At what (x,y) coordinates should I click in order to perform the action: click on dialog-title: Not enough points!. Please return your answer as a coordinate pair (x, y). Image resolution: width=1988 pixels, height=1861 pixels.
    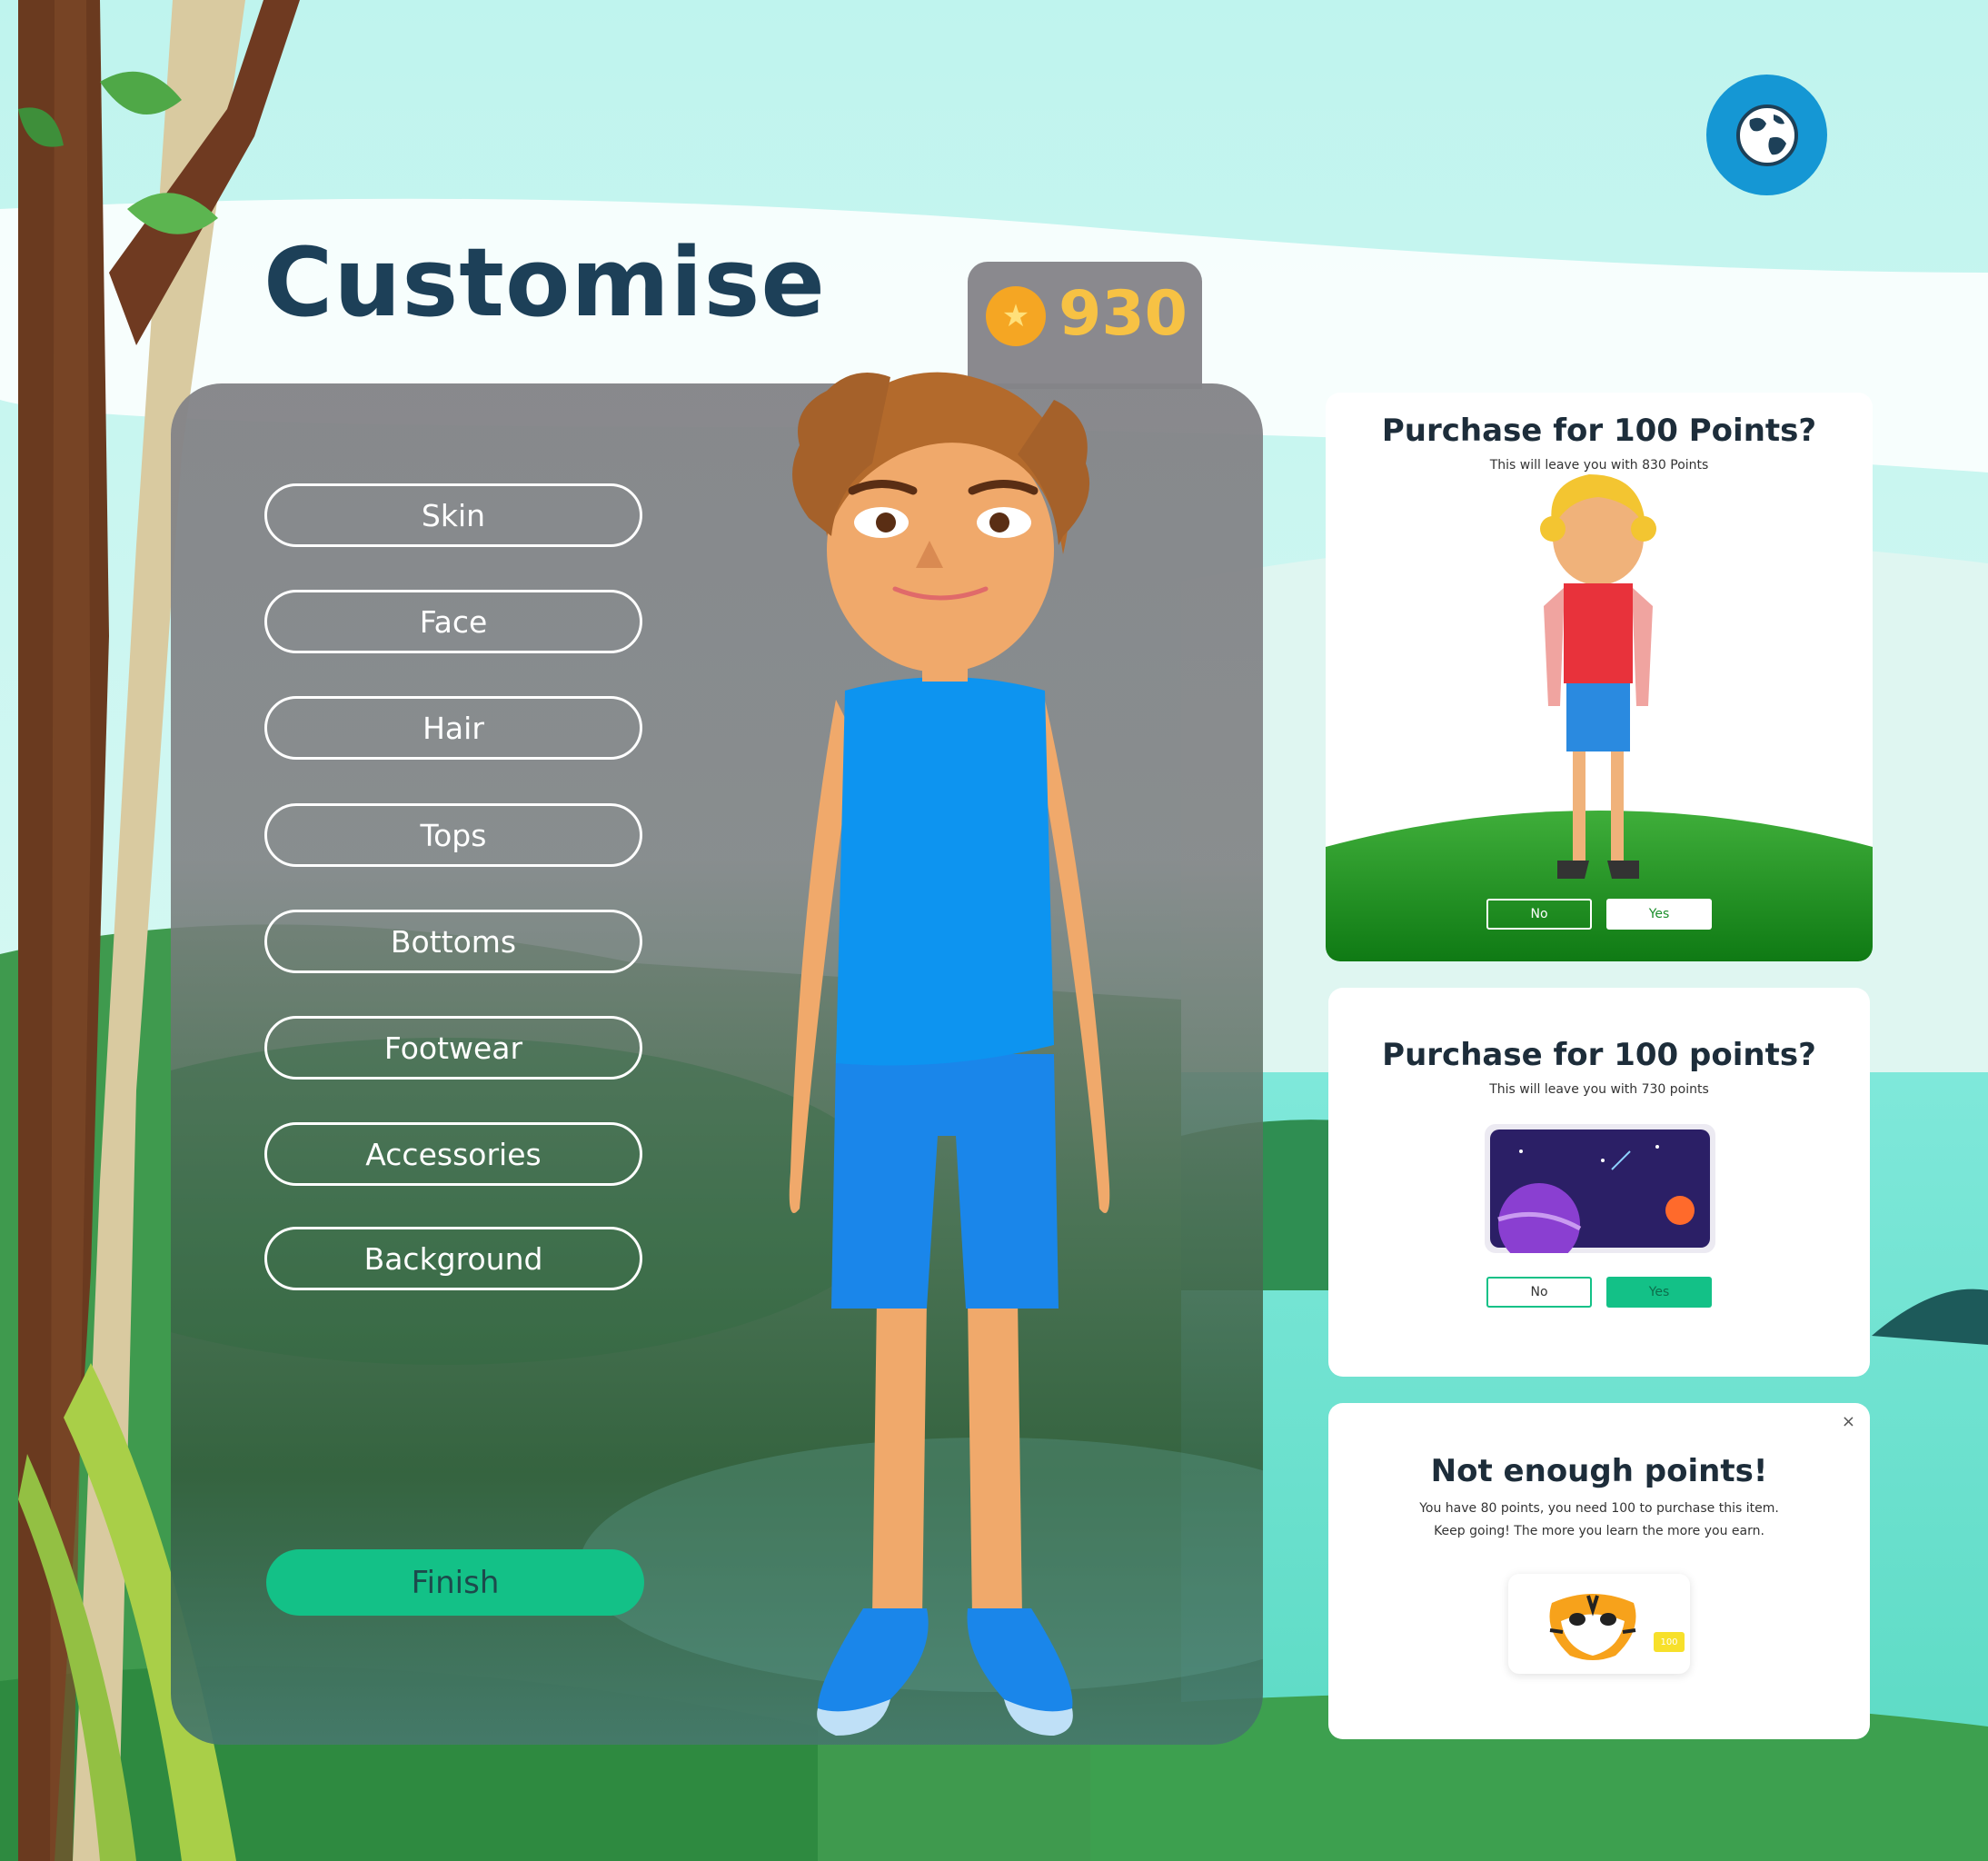
    Looking at the image, I should click on (1599, 1471).